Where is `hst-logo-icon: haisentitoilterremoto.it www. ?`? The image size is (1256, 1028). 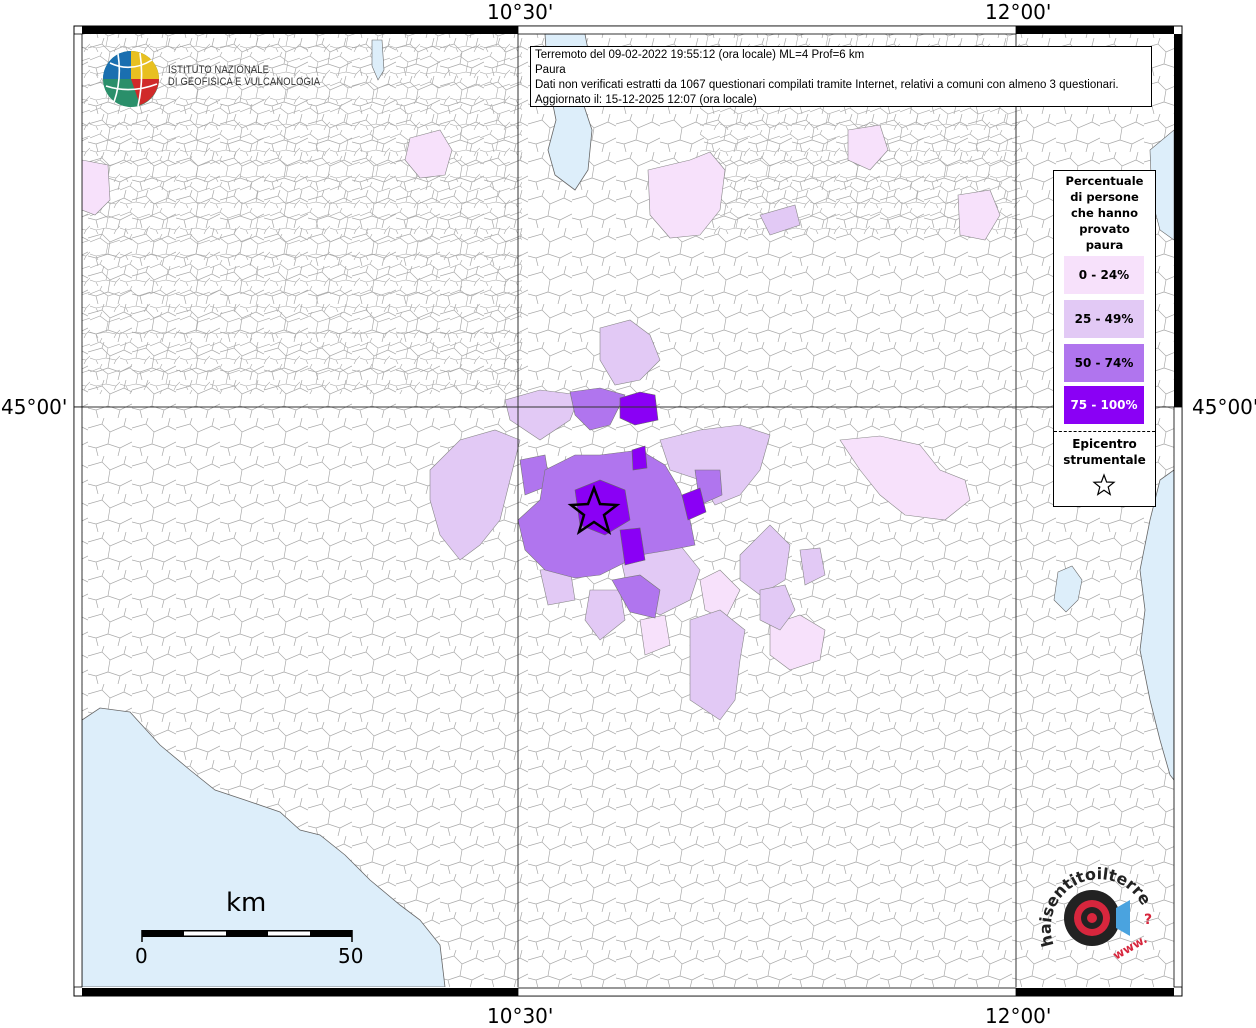
hst-logo-icon: haisentitoilterremoto.it www. ? is located at coordinates (1094, 911).